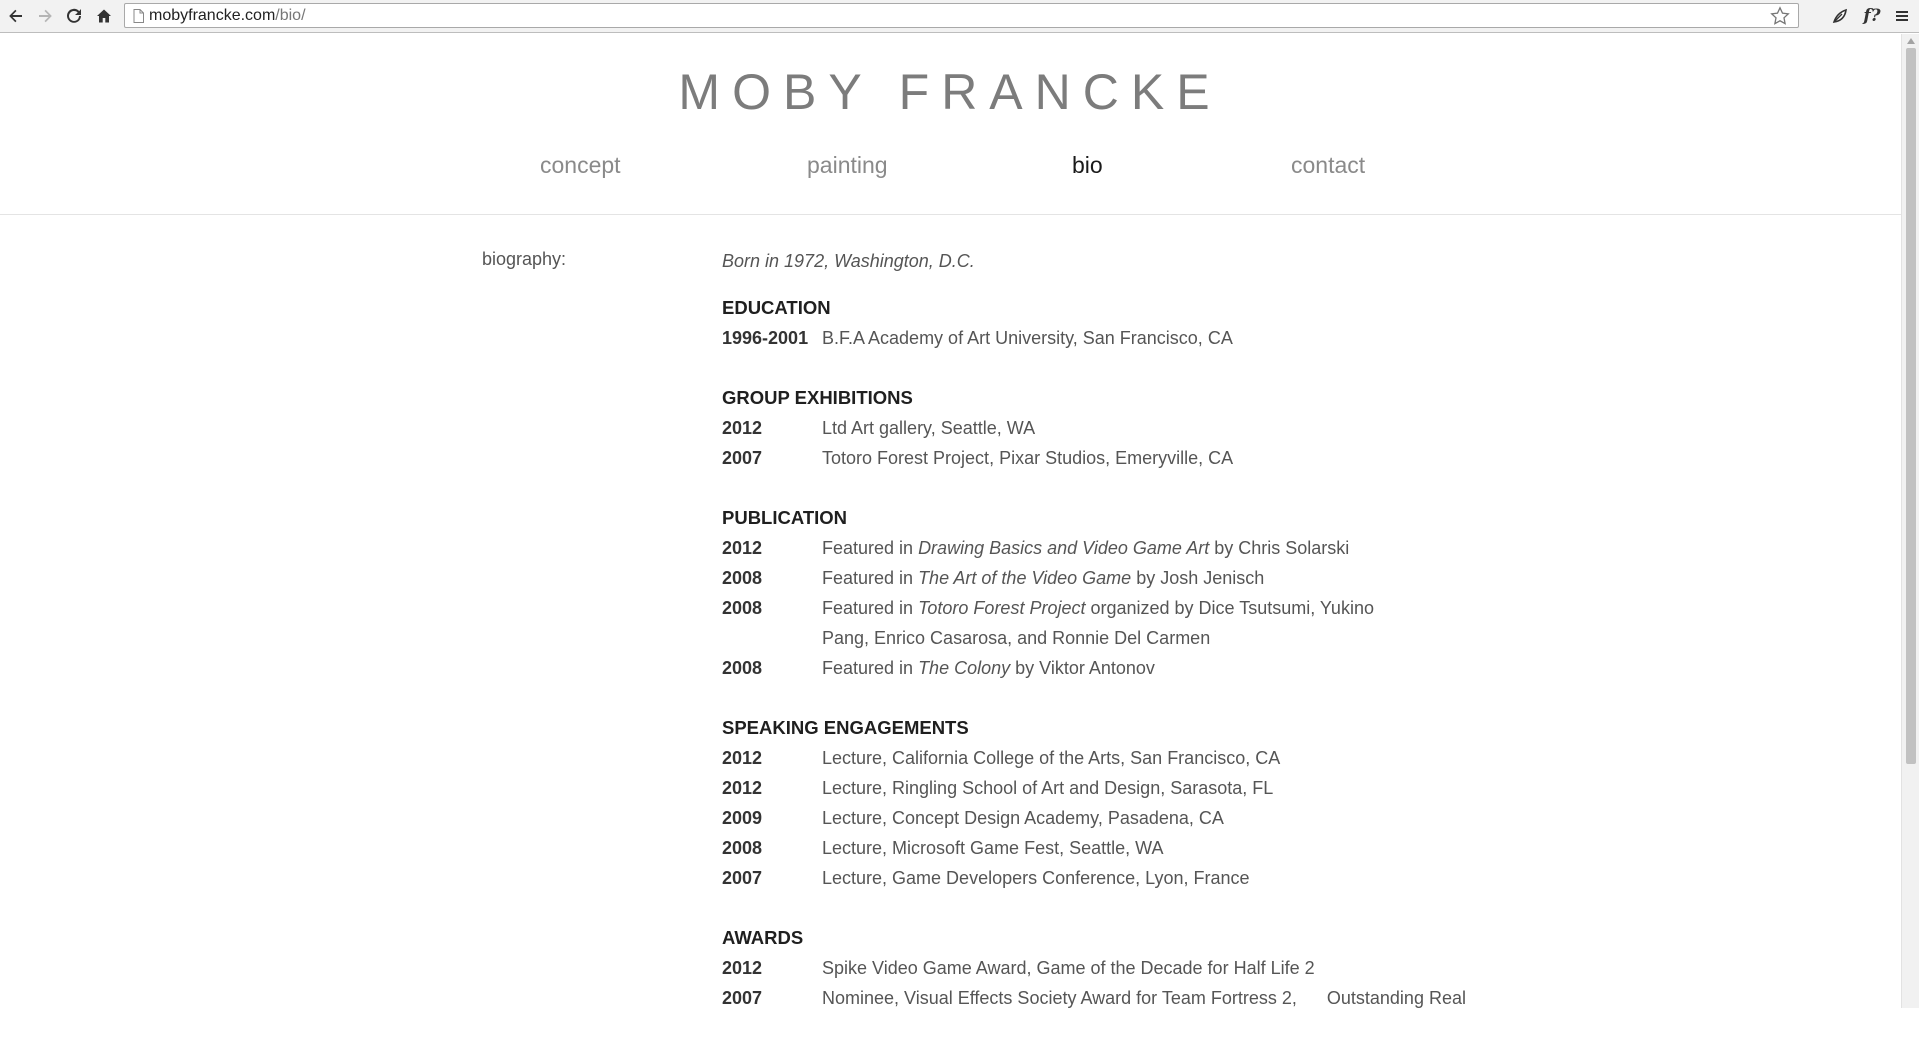 The width and height of the screenshot is (1919, 1043). What do you see at coordinates (765, 338) in the screenshot?
I see `entry-year: 1996-2001` at bounding box center [765, 338].